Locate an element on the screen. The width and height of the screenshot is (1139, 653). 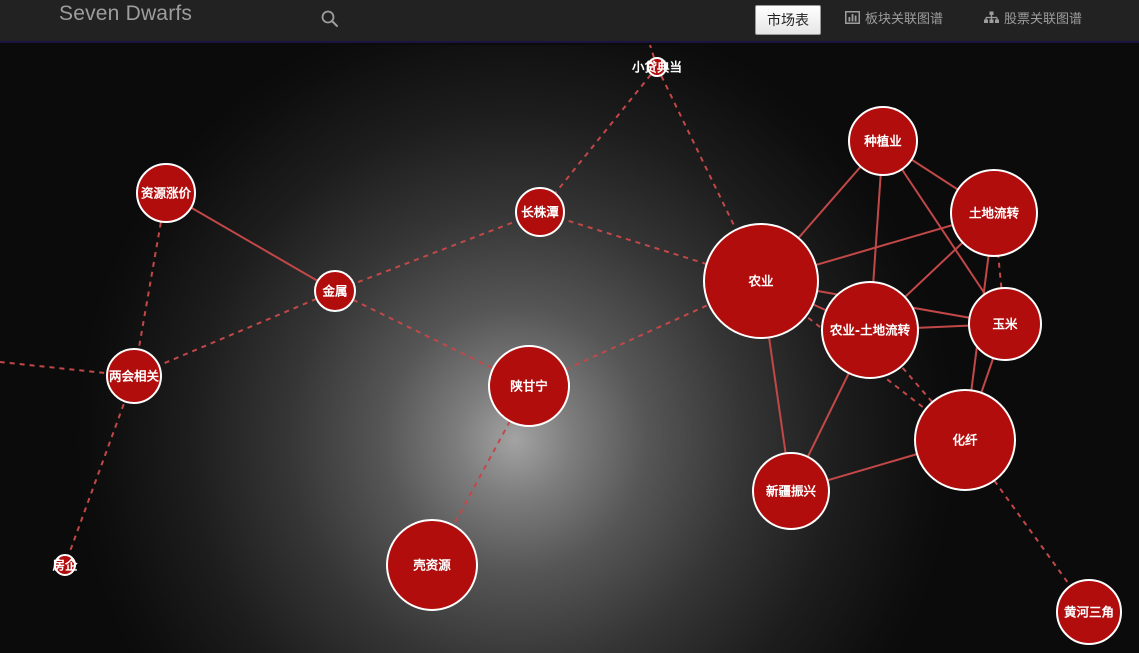
graph-node-fangqi: 房企 is located at coordinates (65, 565).